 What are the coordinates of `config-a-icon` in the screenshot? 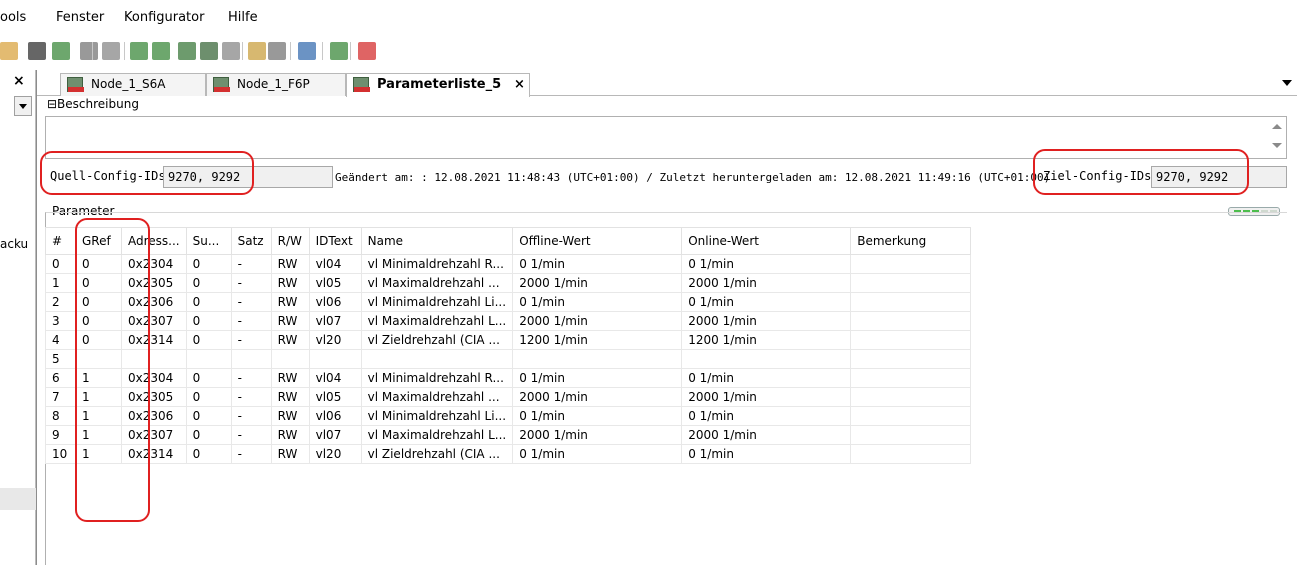 It's located at (139, 51).